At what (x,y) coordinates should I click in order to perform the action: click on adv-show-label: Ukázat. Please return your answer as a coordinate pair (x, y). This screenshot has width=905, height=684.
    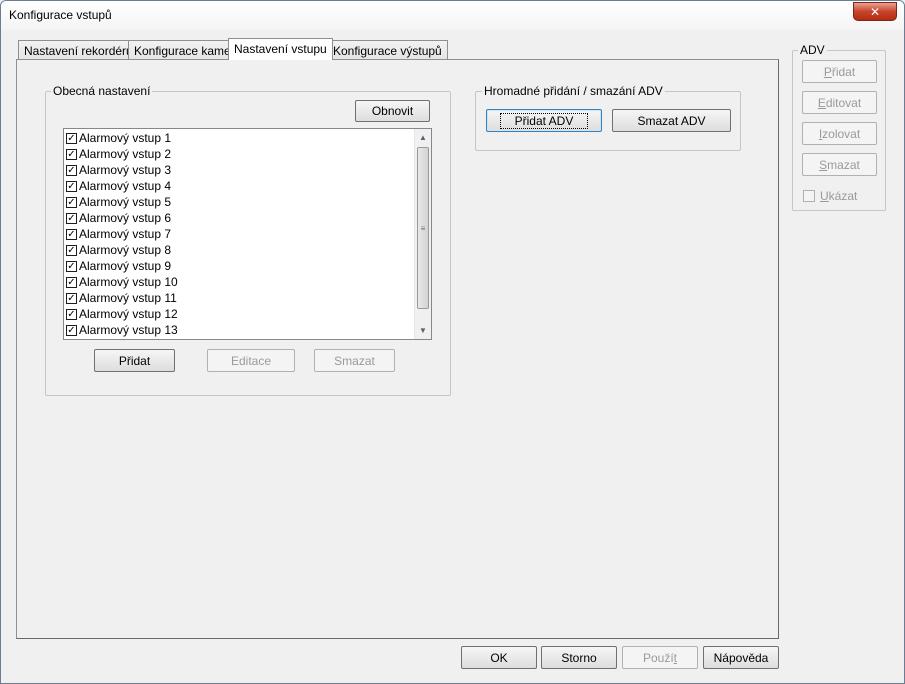
    Looking at the image, I should click on (838, 196).